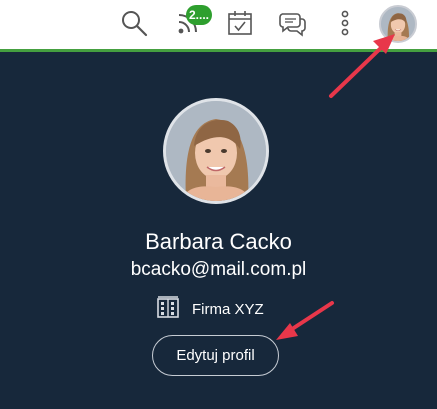 This screenshot has width=437, height=409. Describe the element at coordinates (240, 23) in the screenshot. I see `calendar-check-icon` at that location.